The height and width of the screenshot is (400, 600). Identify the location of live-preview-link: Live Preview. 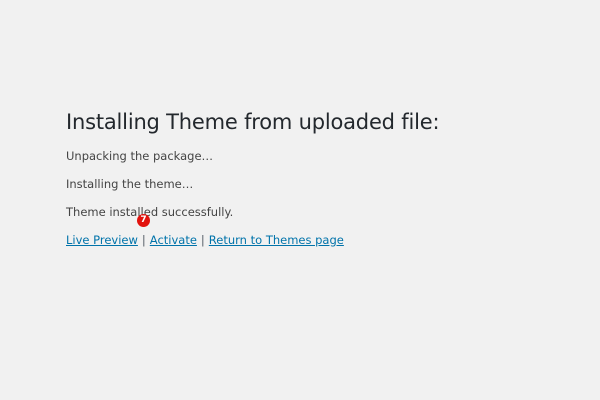
(102, 240).